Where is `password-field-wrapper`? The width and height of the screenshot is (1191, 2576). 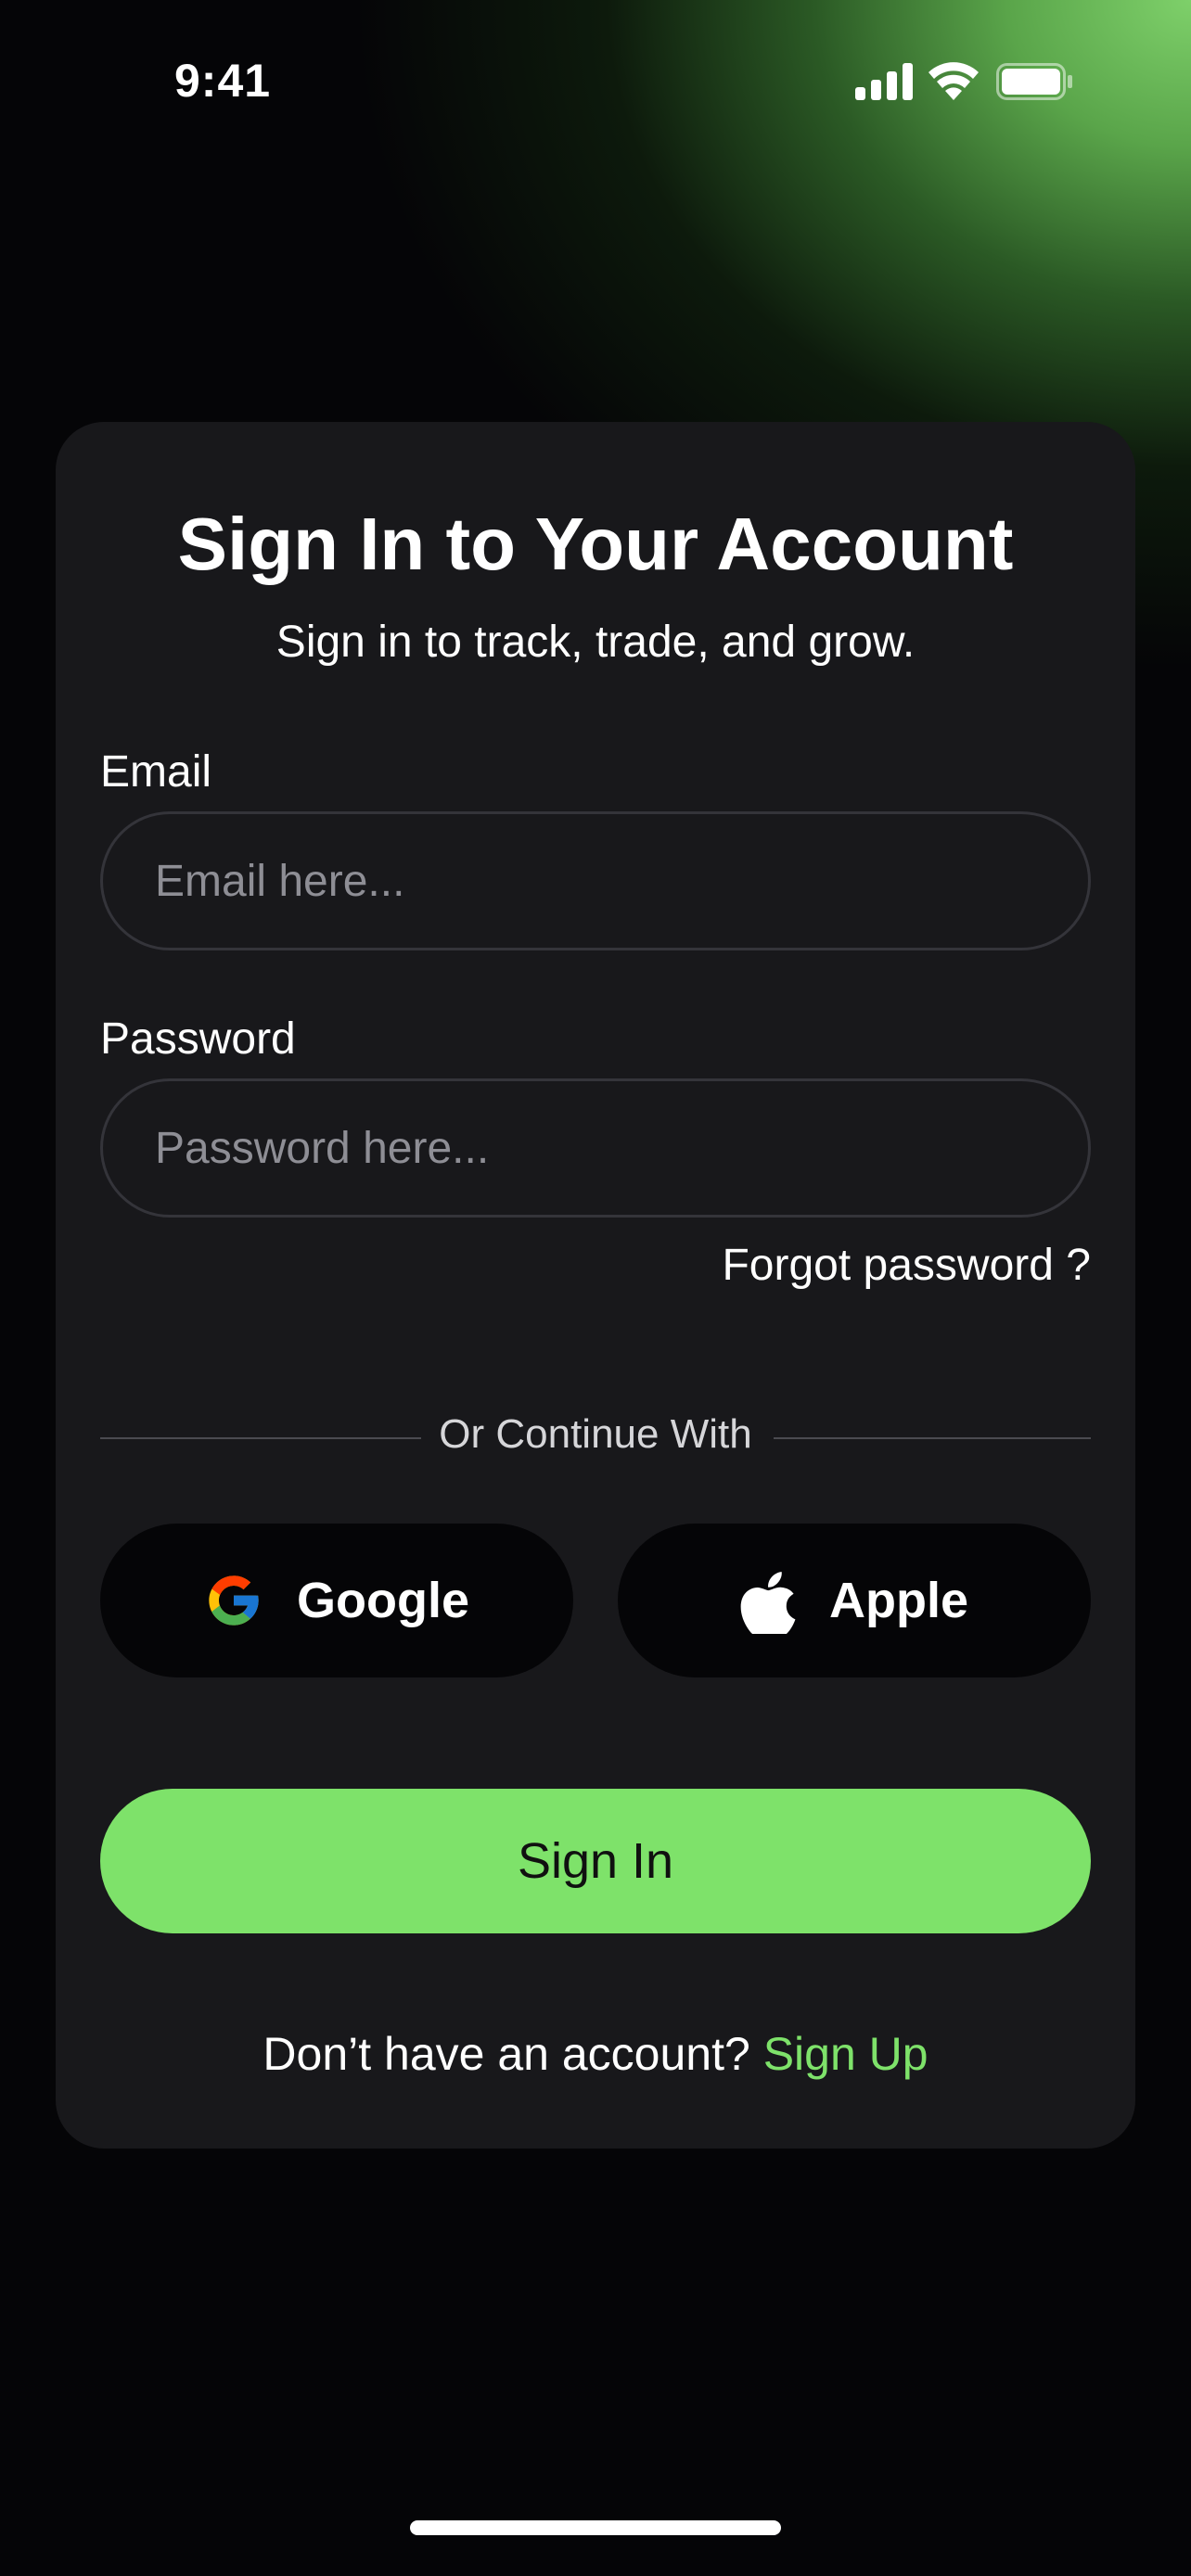 password-field-wrapper is located at coordinates (595, 1148).